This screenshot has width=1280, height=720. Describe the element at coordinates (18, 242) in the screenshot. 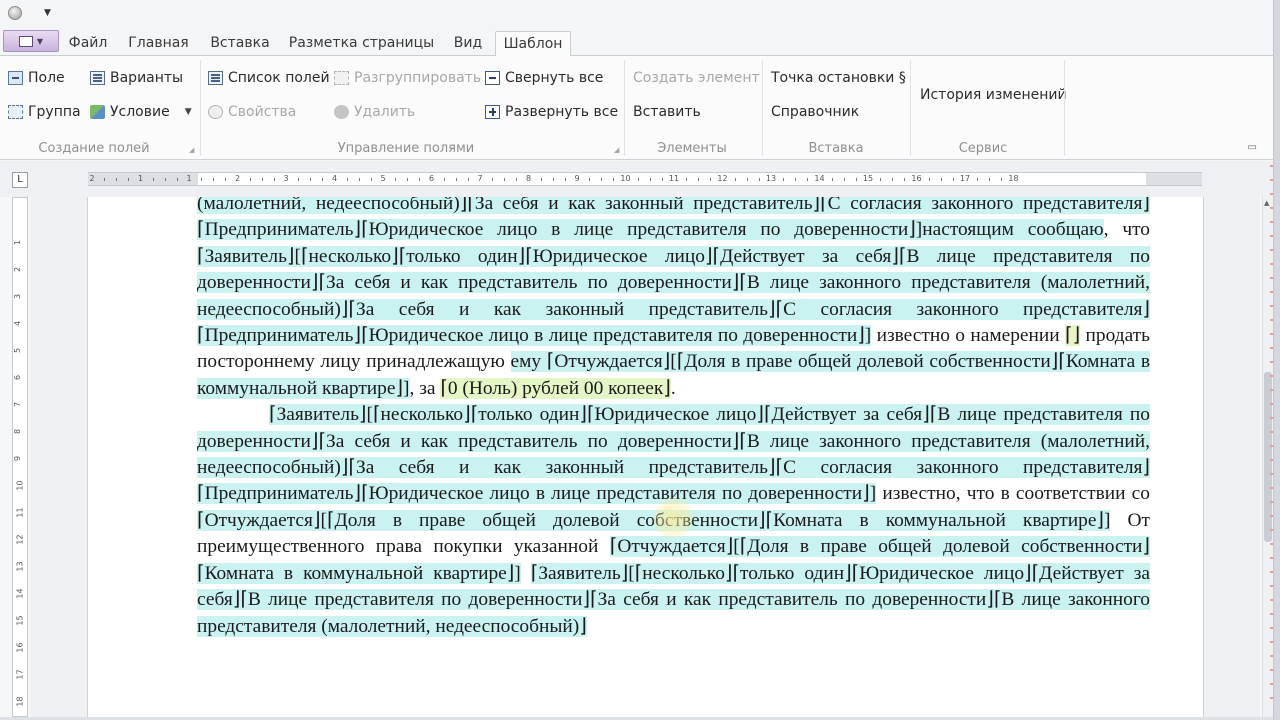

I see `vertical-ruler-tick-label: 1` at that location.